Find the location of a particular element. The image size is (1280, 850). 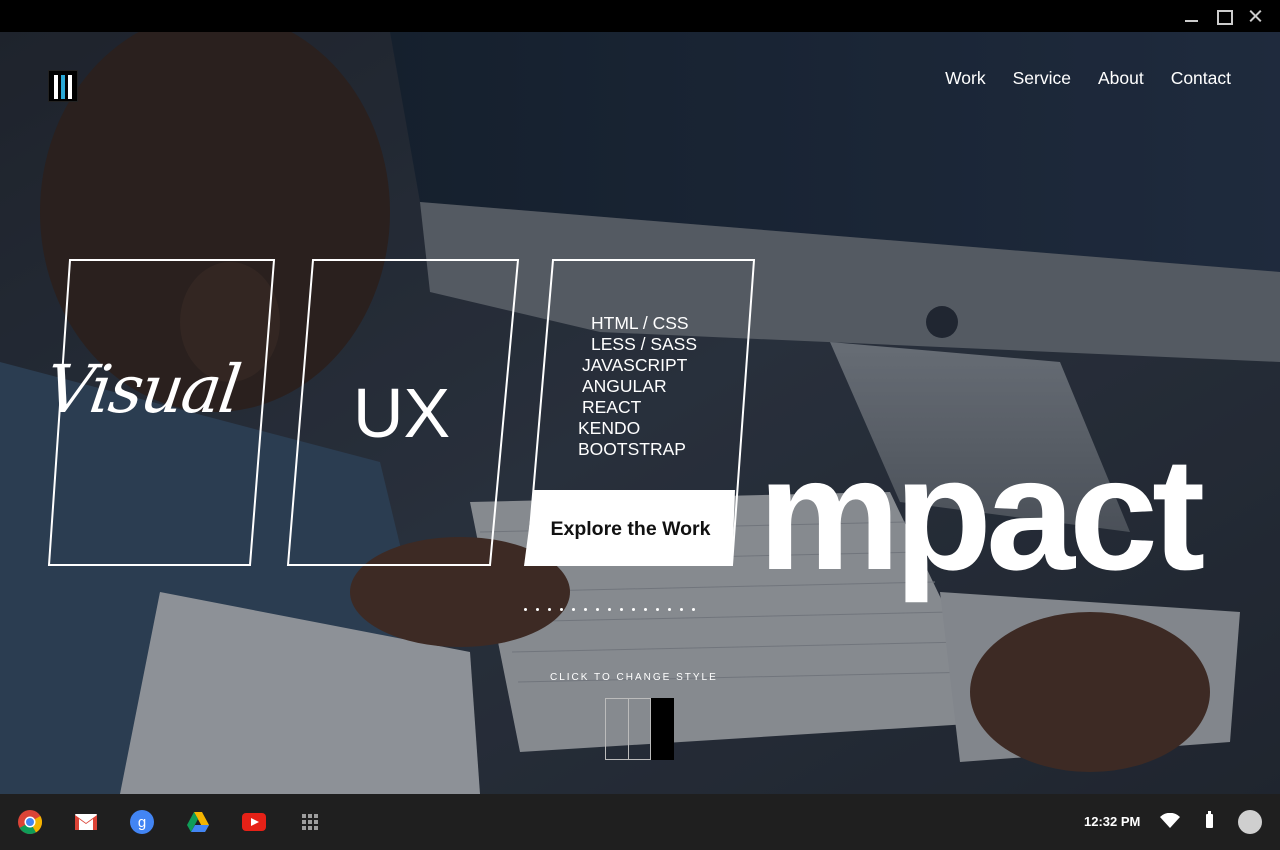

visual-label: Visual is located at coordinates (142, 389).